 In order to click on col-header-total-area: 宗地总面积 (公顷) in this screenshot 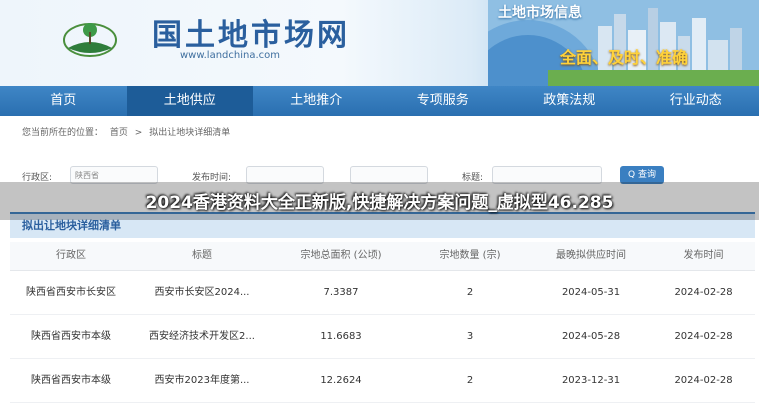, I will do `click(341, 256)`.